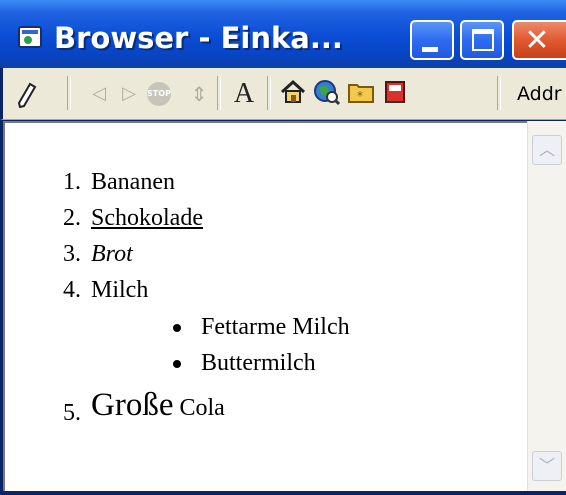 The image size is (566, 495). What do you see at coordinates (432, 40) in the screenshot?
I see `minimize-button` at bounding box center [432, 40].